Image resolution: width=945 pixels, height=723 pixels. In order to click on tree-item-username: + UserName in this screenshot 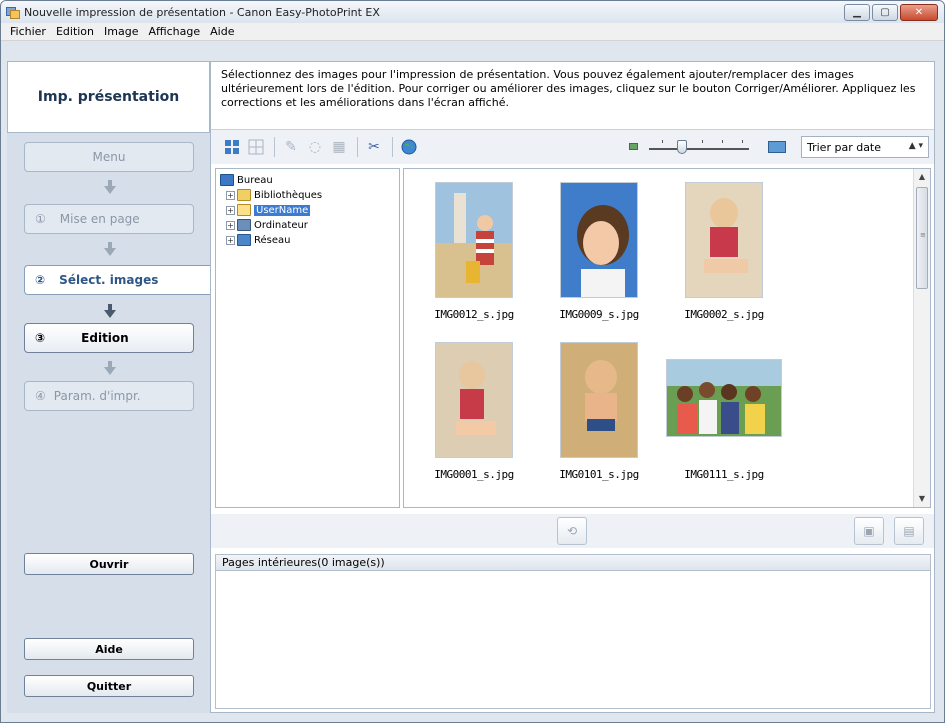, I will do `click(269, 210)`.